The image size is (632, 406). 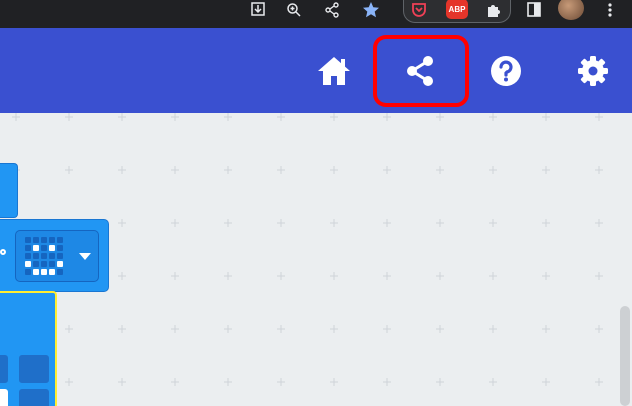 I want to click on led-image-block, so click(x=54, y=255).